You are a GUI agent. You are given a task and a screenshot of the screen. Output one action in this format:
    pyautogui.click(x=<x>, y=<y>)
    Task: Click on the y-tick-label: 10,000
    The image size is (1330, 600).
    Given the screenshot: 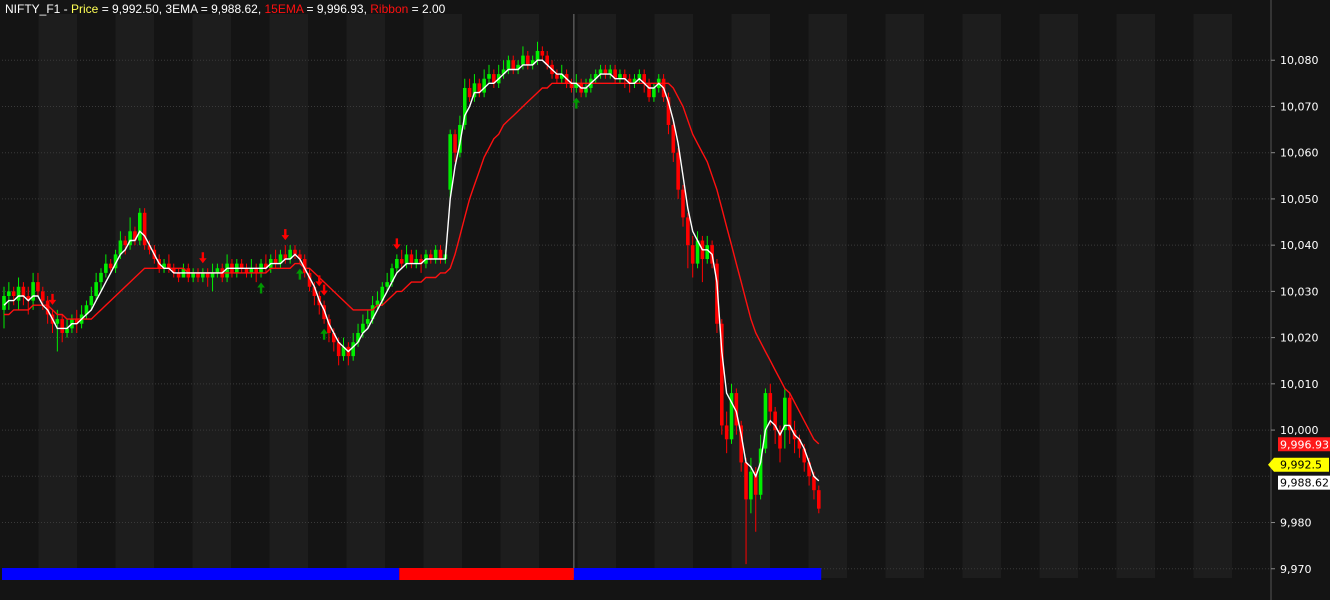 What is the action you would take?
    pyautogui.click(x=1299, y=430)
    